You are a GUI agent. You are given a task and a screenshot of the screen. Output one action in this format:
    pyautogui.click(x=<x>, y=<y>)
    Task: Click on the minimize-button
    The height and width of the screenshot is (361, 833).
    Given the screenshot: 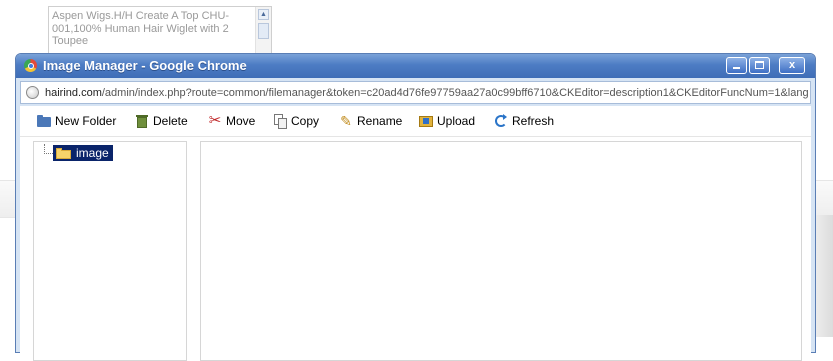 What is the action you would take?
    pyautogui.click(x=736, y=65)
    